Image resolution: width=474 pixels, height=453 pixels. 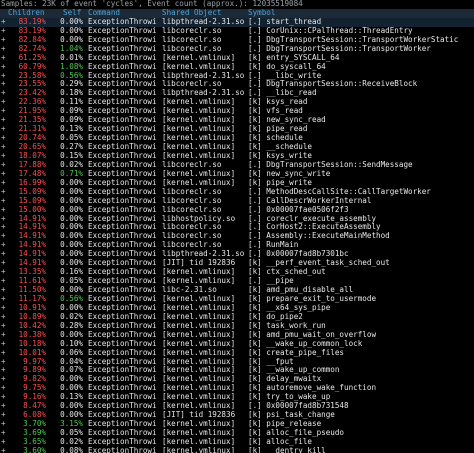 I want to click on command-cell: ExceptionThrowi, so click(x=122, y=449).